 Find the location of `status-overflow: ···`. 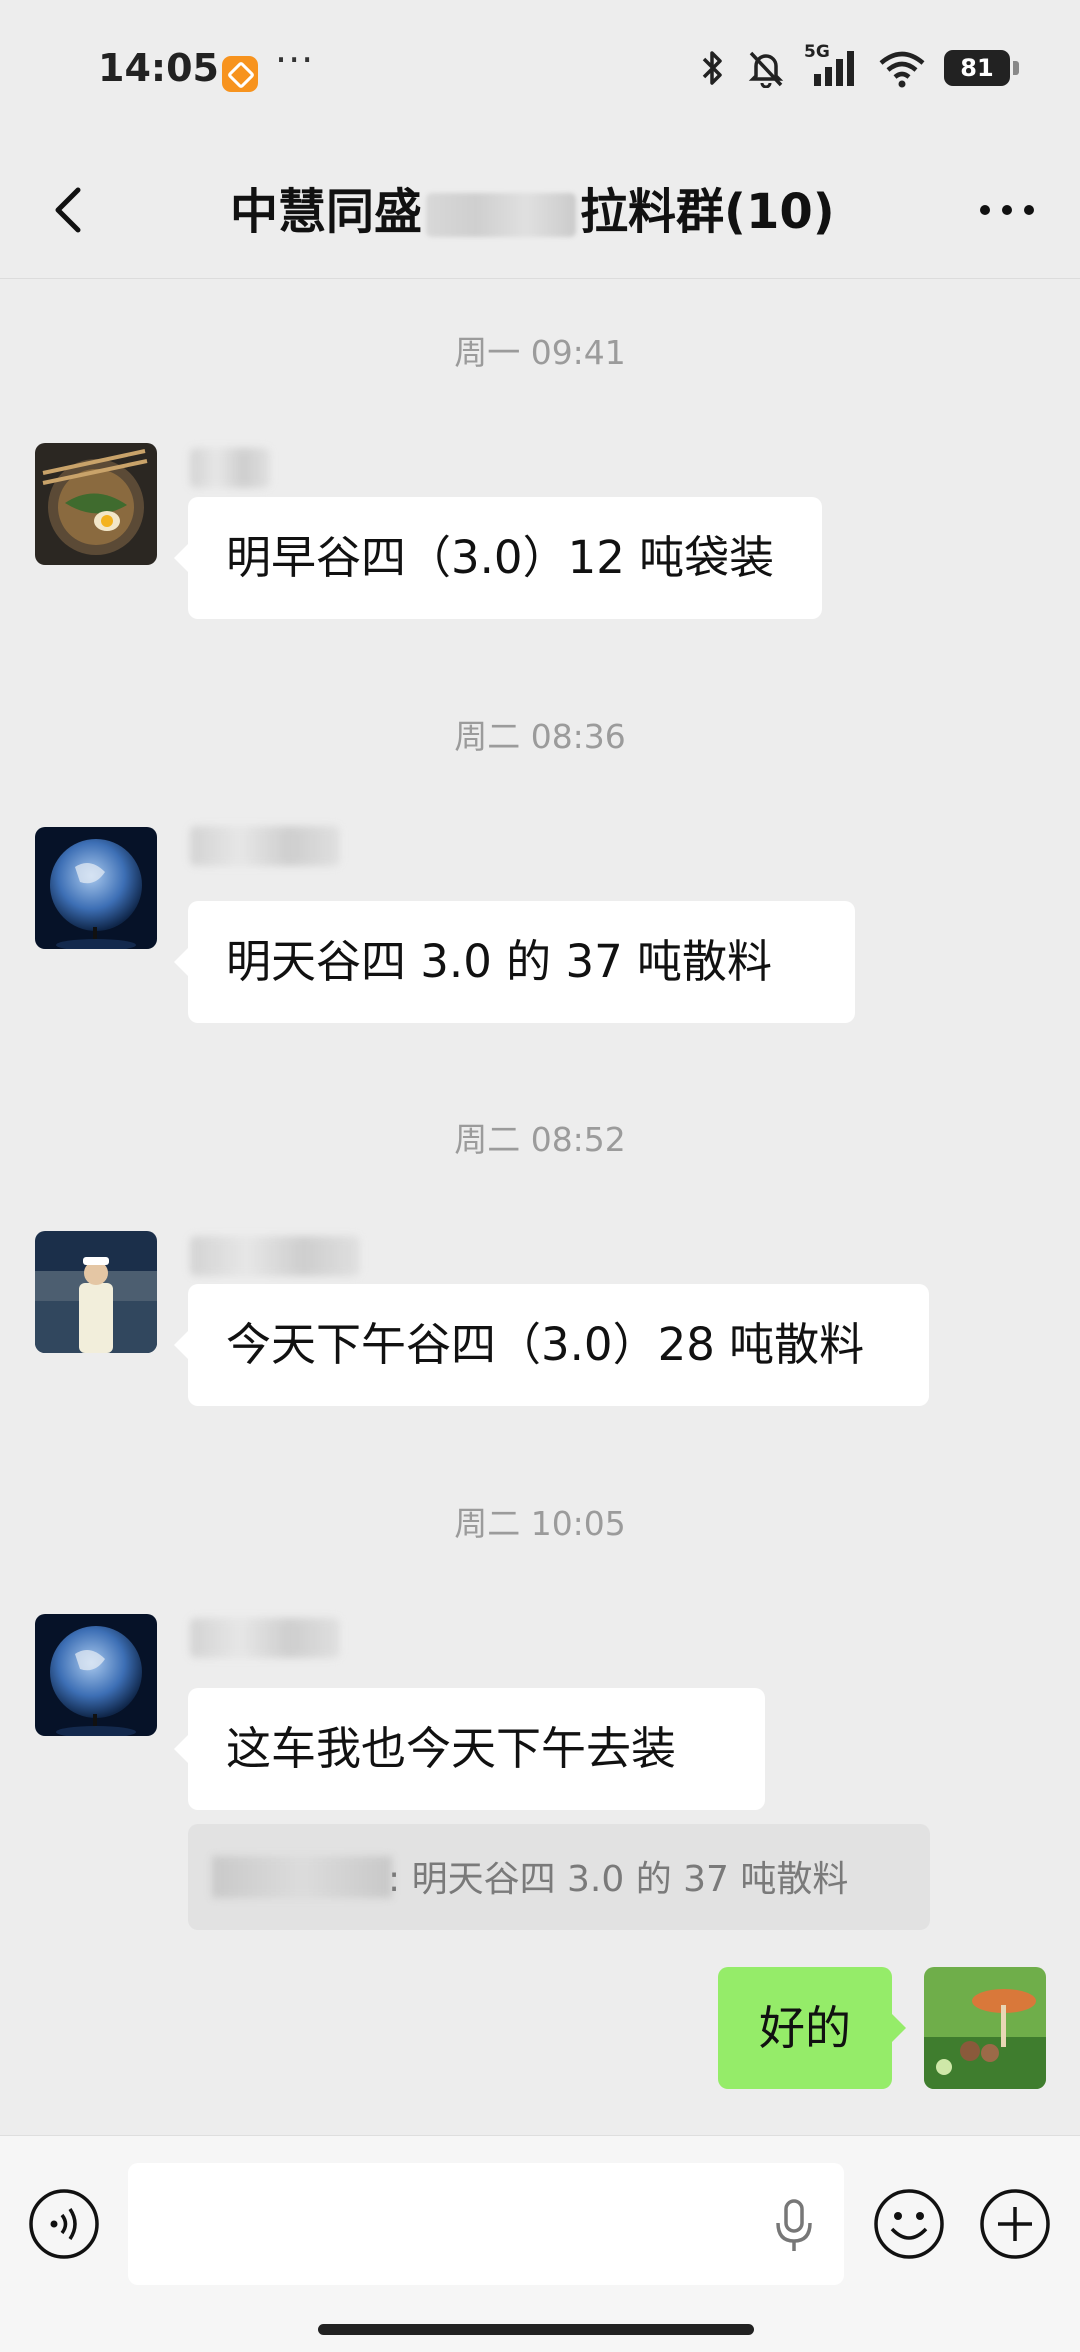

status-overflow: ··· is located at coordinates (295, 60).